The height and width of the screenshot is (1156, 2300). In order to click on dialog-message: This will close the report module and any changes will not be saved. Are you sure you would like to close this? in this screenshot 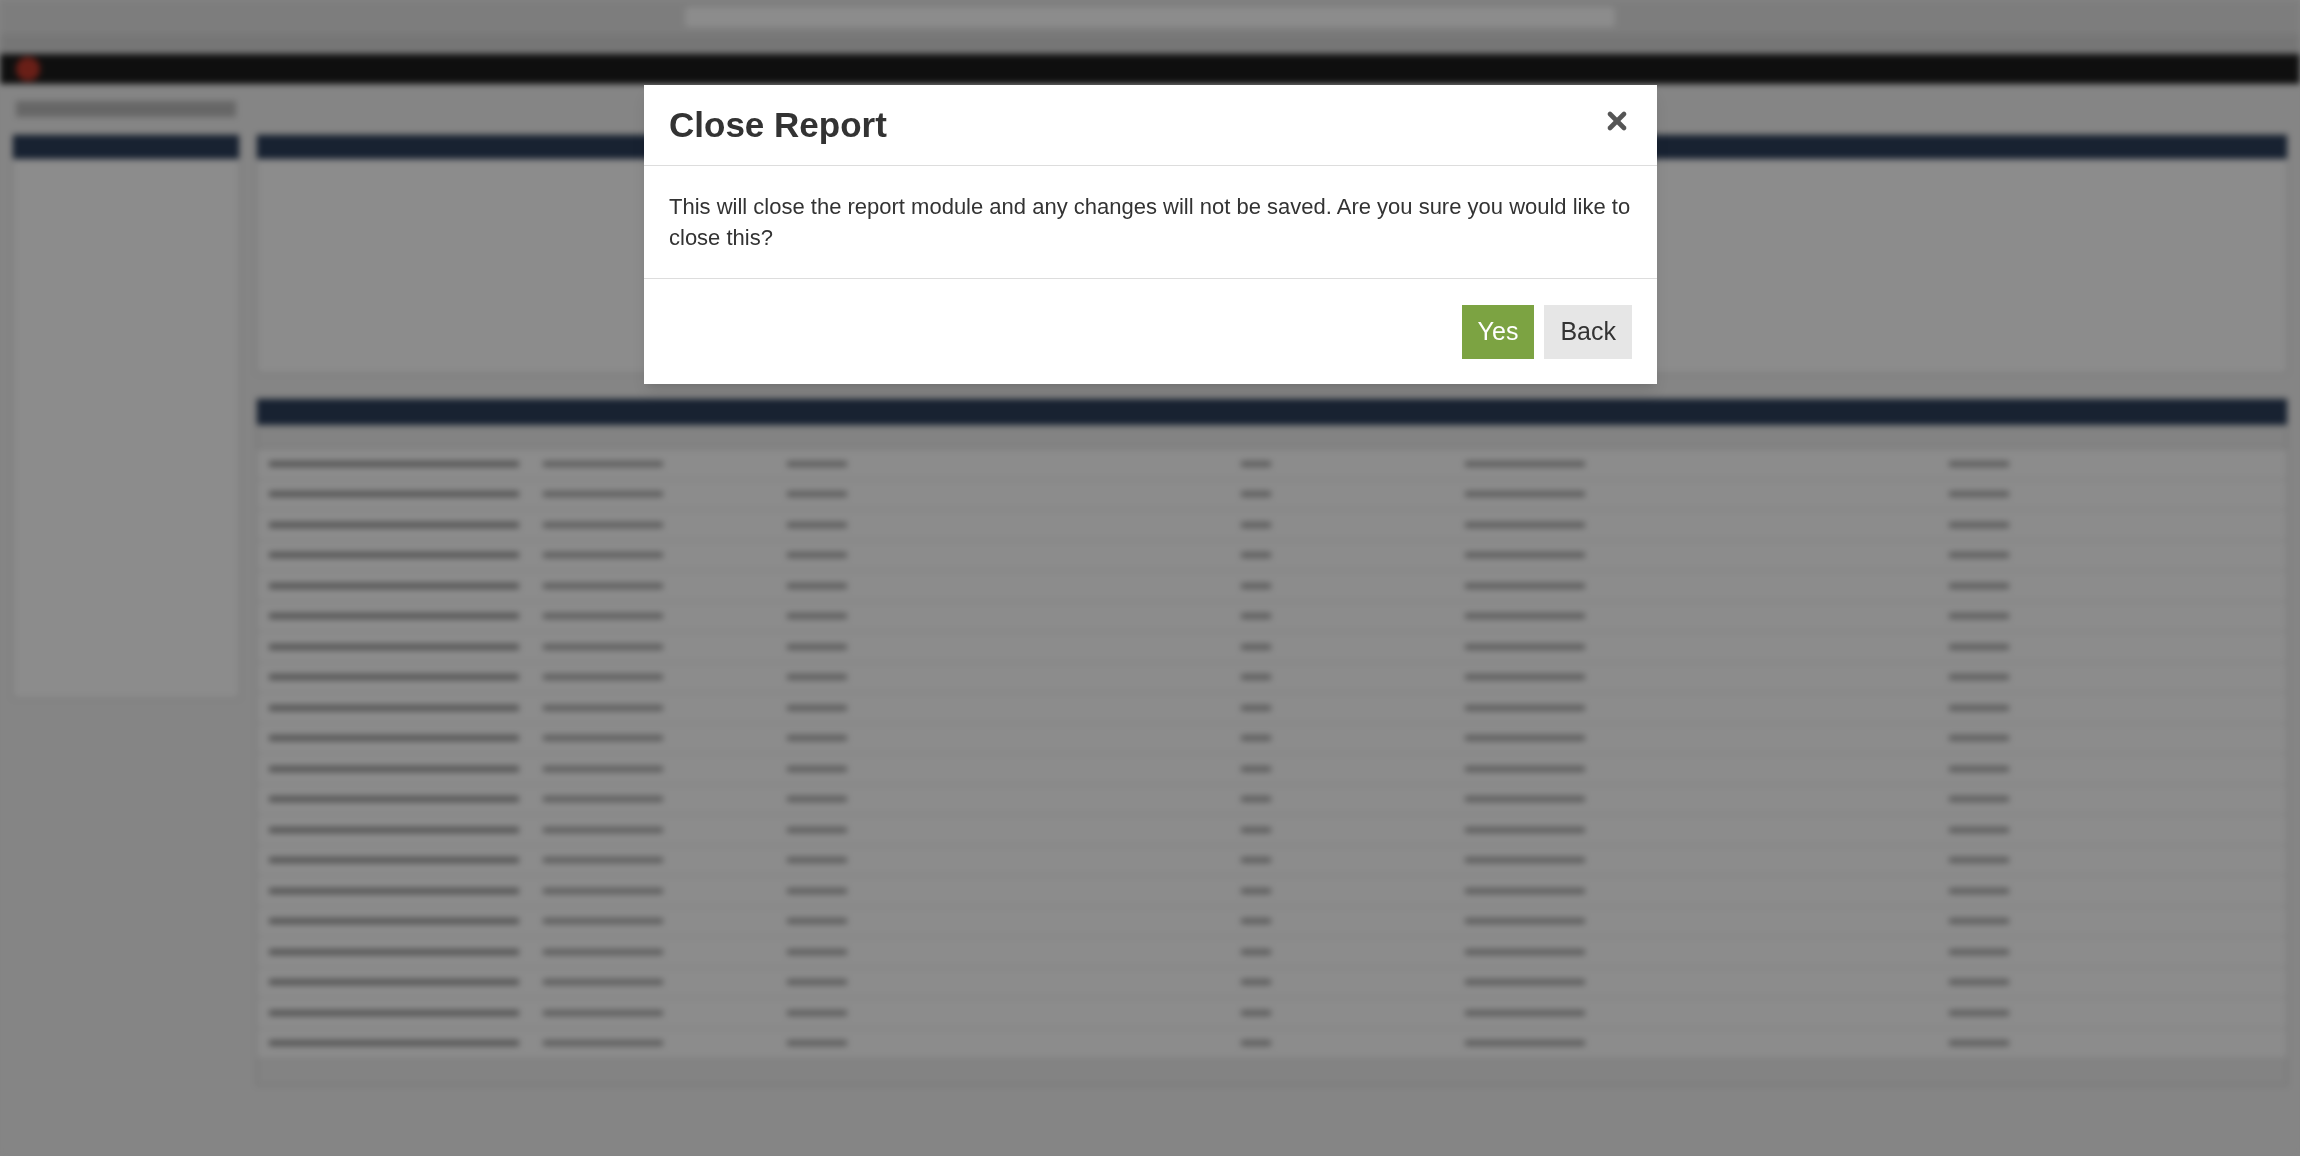, I will do `click(1150, 222)`.